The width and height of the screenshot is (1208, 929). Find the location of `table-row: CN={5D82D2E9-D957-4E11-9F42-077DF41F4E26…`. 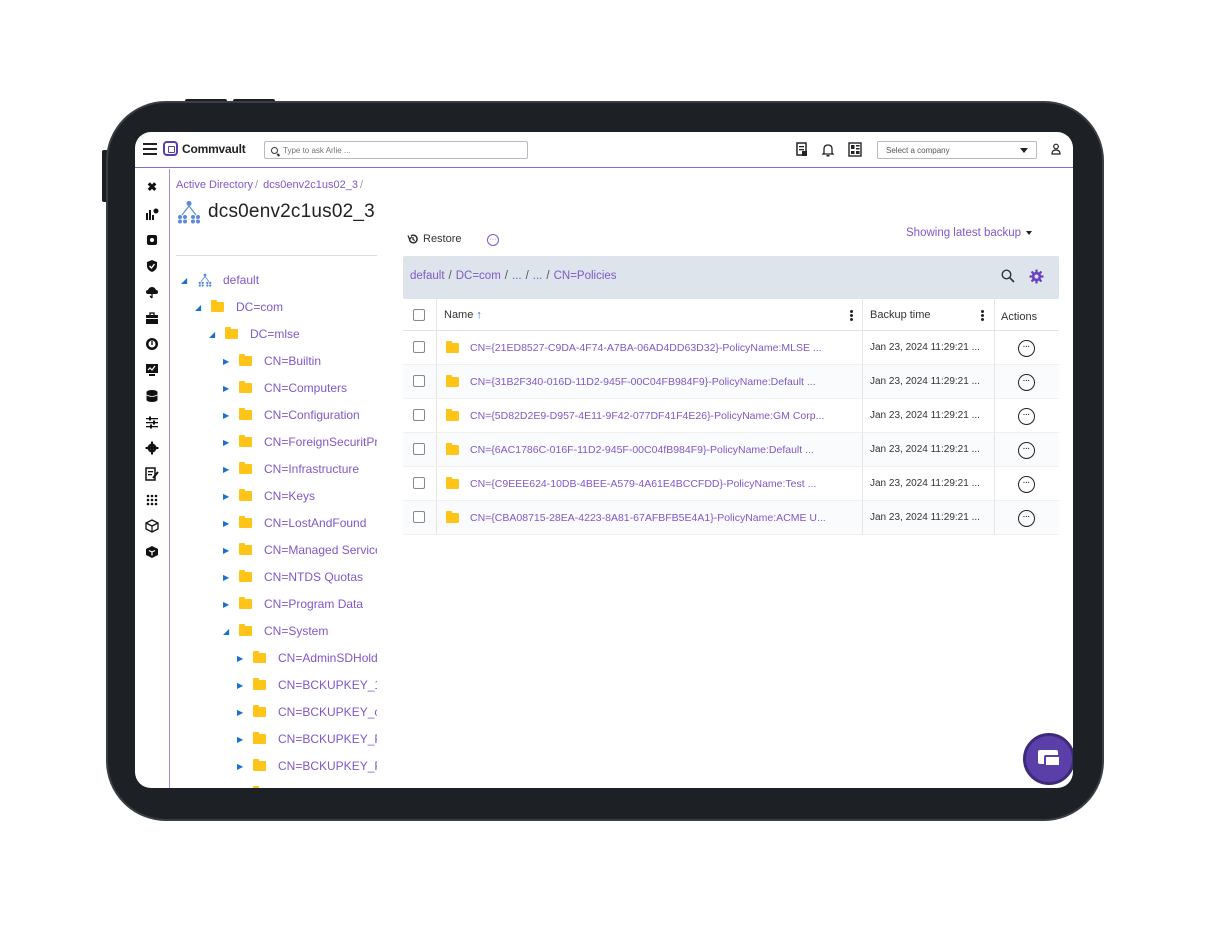

table-row: CN={5D82D2E9-D957-4E11-9F42-077DF41F4E26… is located at coordinates (731, 416).